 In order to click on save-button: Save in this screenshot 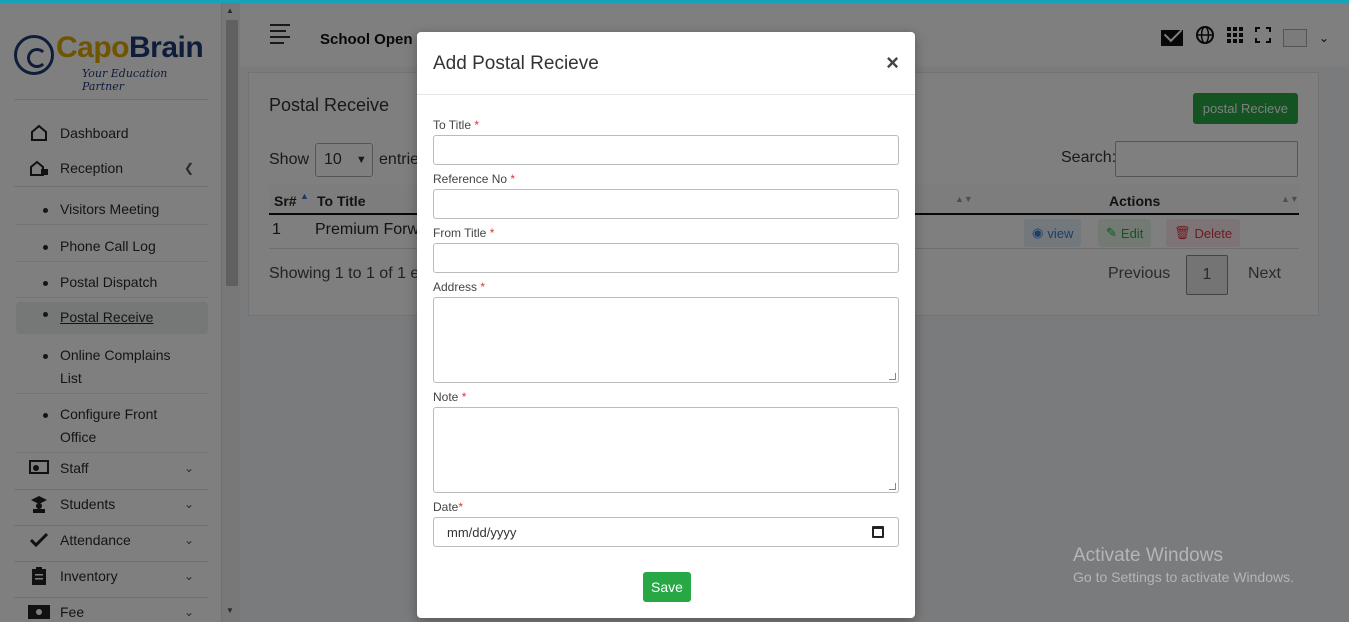, I will do `click(667, 587)`.